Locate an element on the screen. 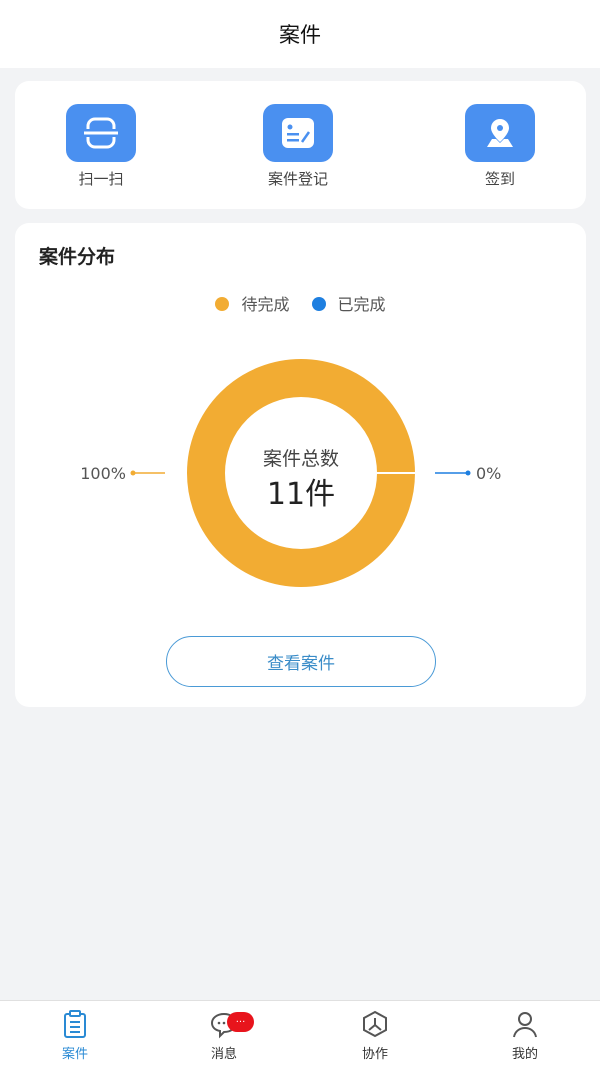 The width and height of the screenshot is (600, 1067). scan-button: 扫一扫 is located at coordinates (101, 146).